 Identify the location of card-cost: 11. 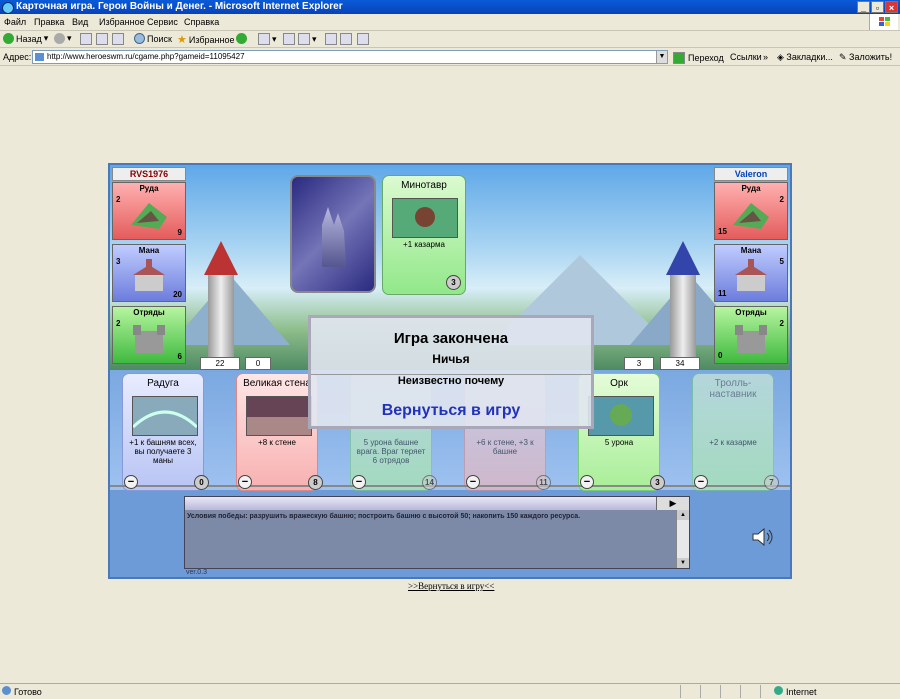
(543, 482).